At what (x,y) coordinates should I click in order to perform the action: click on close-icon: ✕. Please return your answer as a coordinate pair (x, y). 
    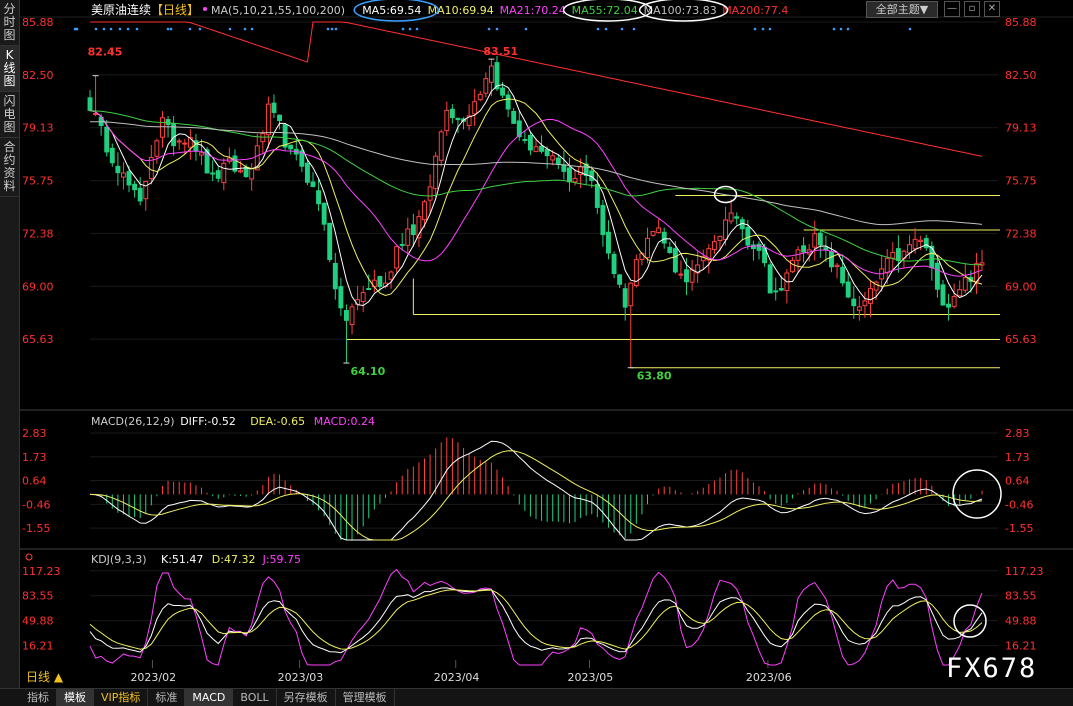
    Looking at the image, I should click on (992, 9).